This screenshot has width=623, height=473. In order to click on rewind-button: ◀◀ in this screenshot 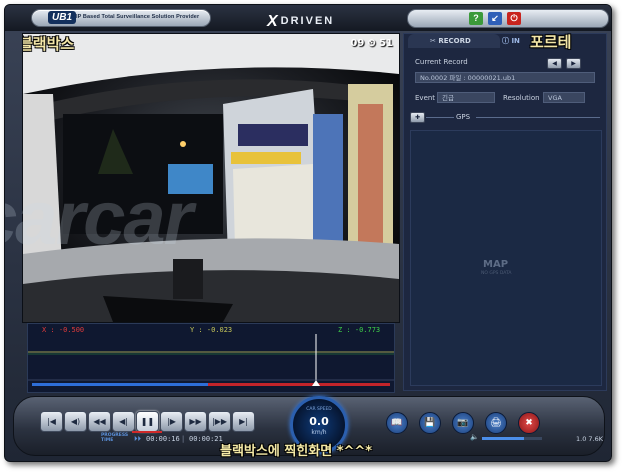, I will do `click(99, 421)`.